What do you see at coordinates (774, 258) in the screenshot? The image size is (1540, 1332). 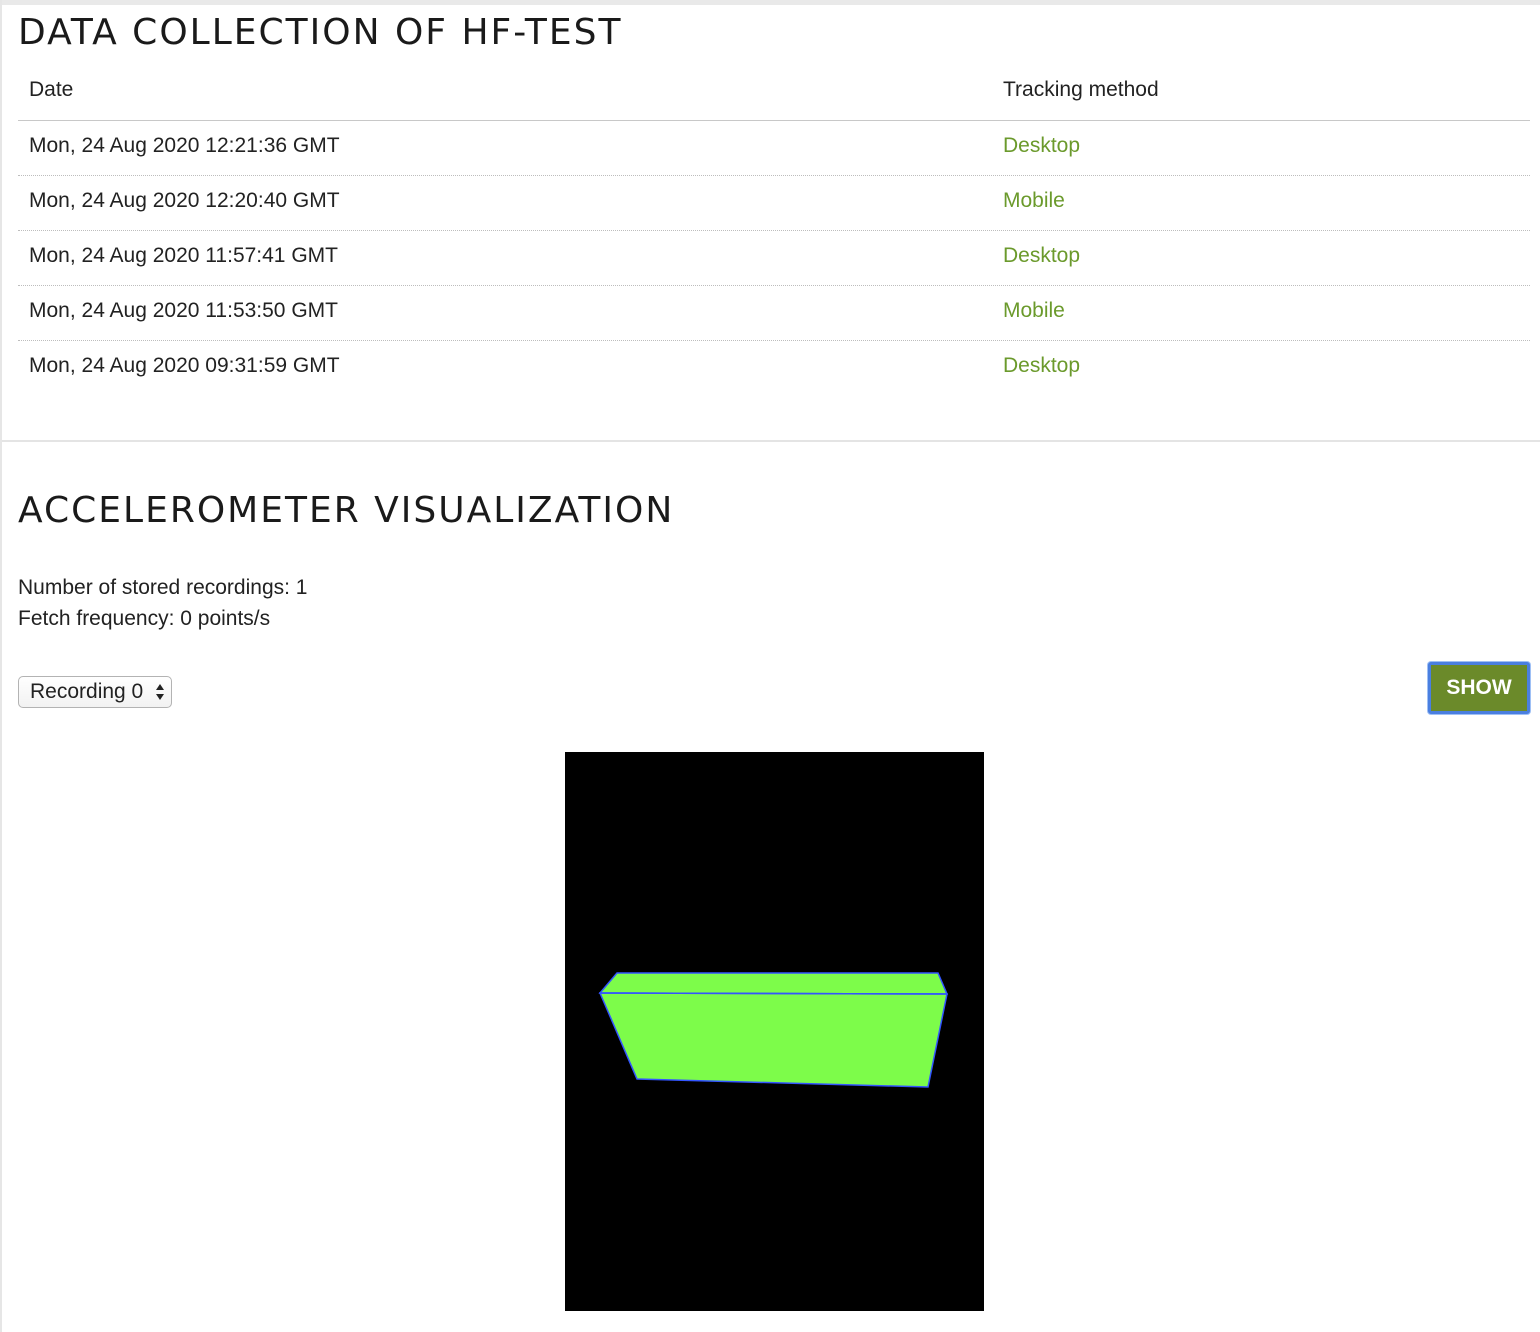 I see `table-row: Mon, 24 Aug 2020 11:57:41 GMT Desktop` at bounding box center [774, 258].